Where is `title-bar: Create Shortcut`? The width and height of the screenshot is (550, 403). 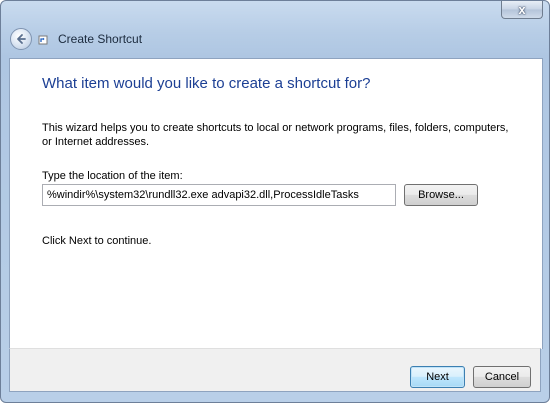 title-bar: Create Shortcut is located at coordinates (275, 39).